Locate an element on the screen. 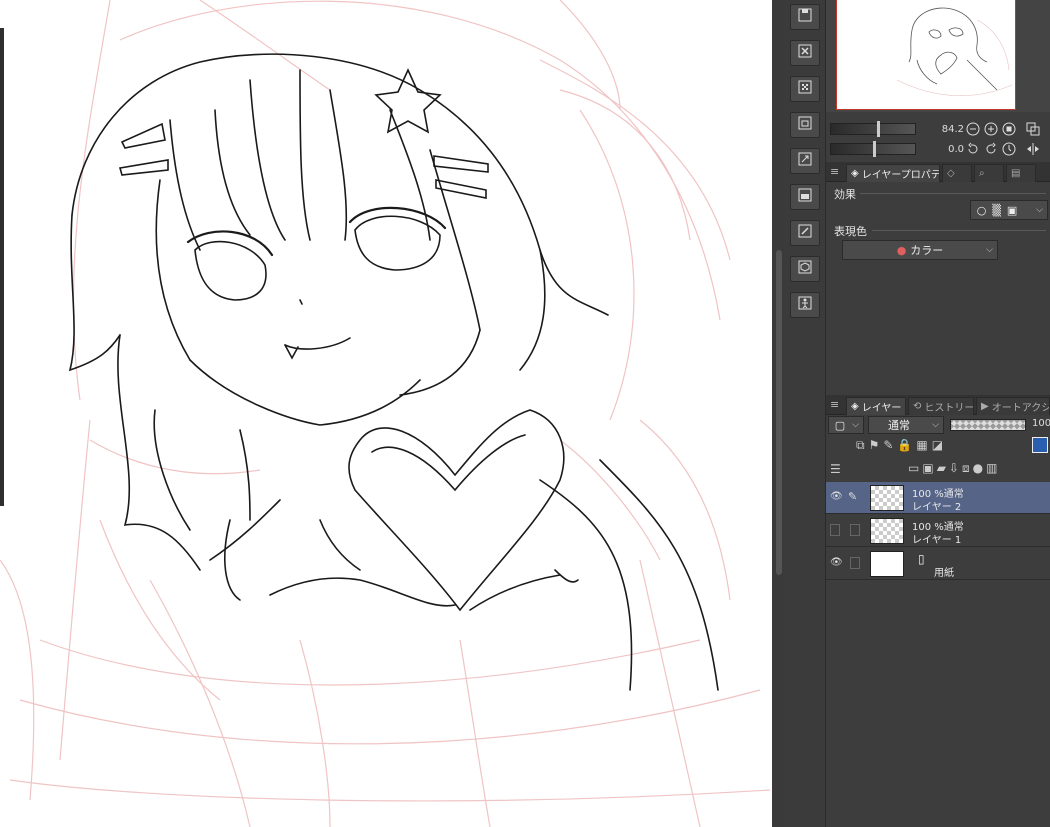 This screenshot has width=1050, height=827. print-icon is located at coordinates (805, 197).